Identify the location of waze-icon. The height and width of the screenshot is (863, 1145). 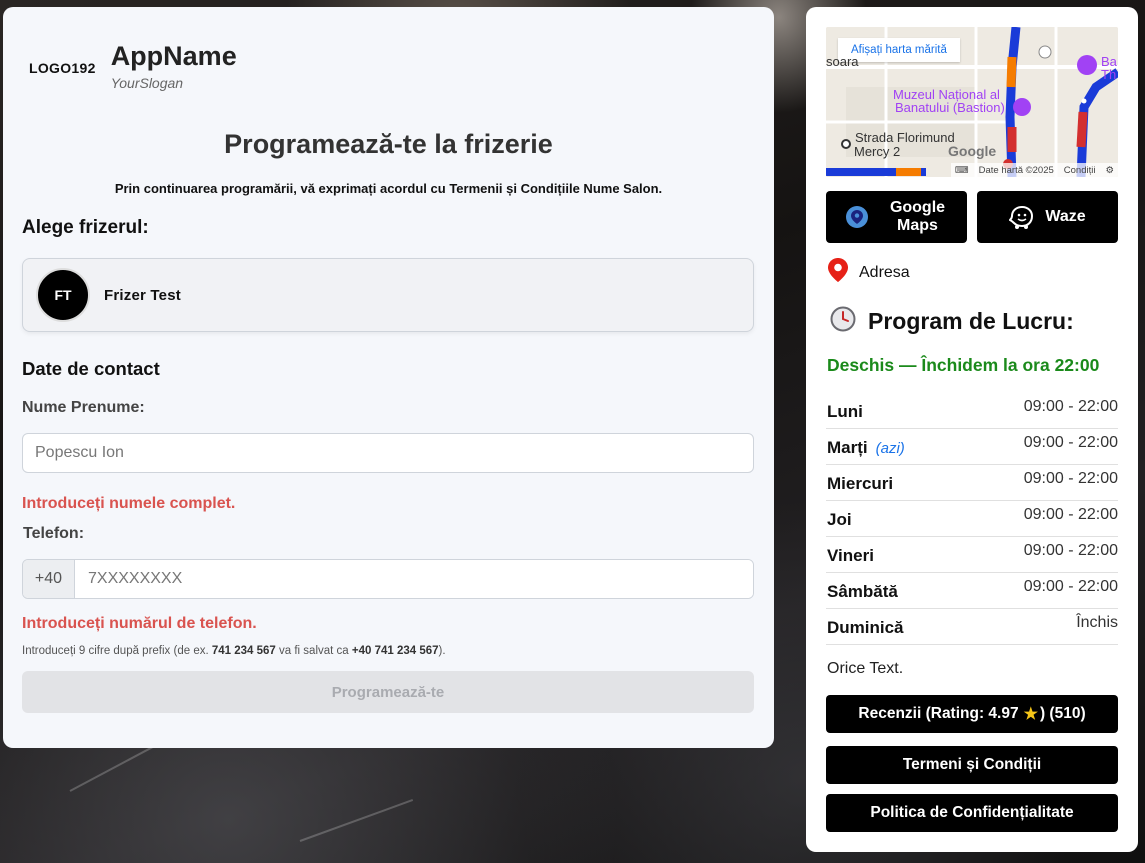
(1022, 217).